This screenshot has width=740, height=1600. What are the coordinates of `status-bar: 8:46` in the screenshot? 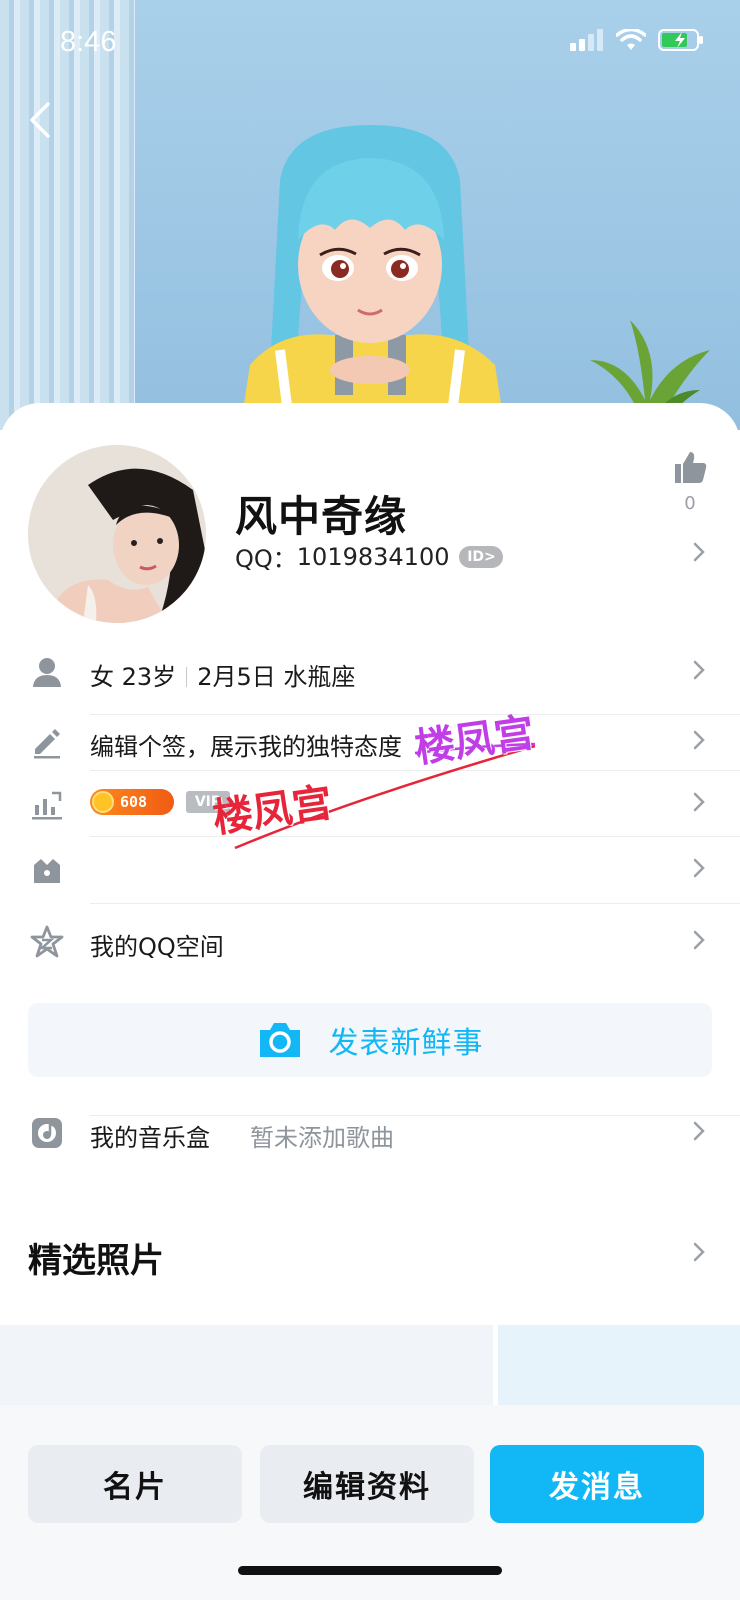 It's located at (370, 44).